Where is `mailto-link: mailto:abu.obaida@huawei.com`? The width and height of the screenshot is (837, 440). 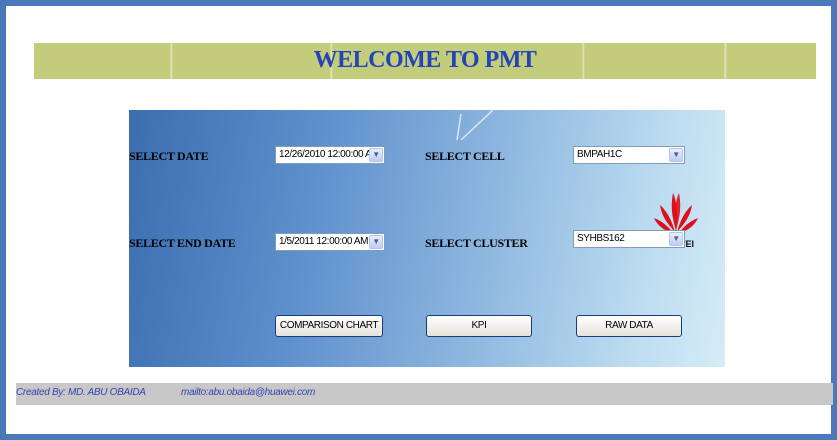 mailto-link: mailto:abu.obaida@huawei.com is located at coordinates (248, 392).